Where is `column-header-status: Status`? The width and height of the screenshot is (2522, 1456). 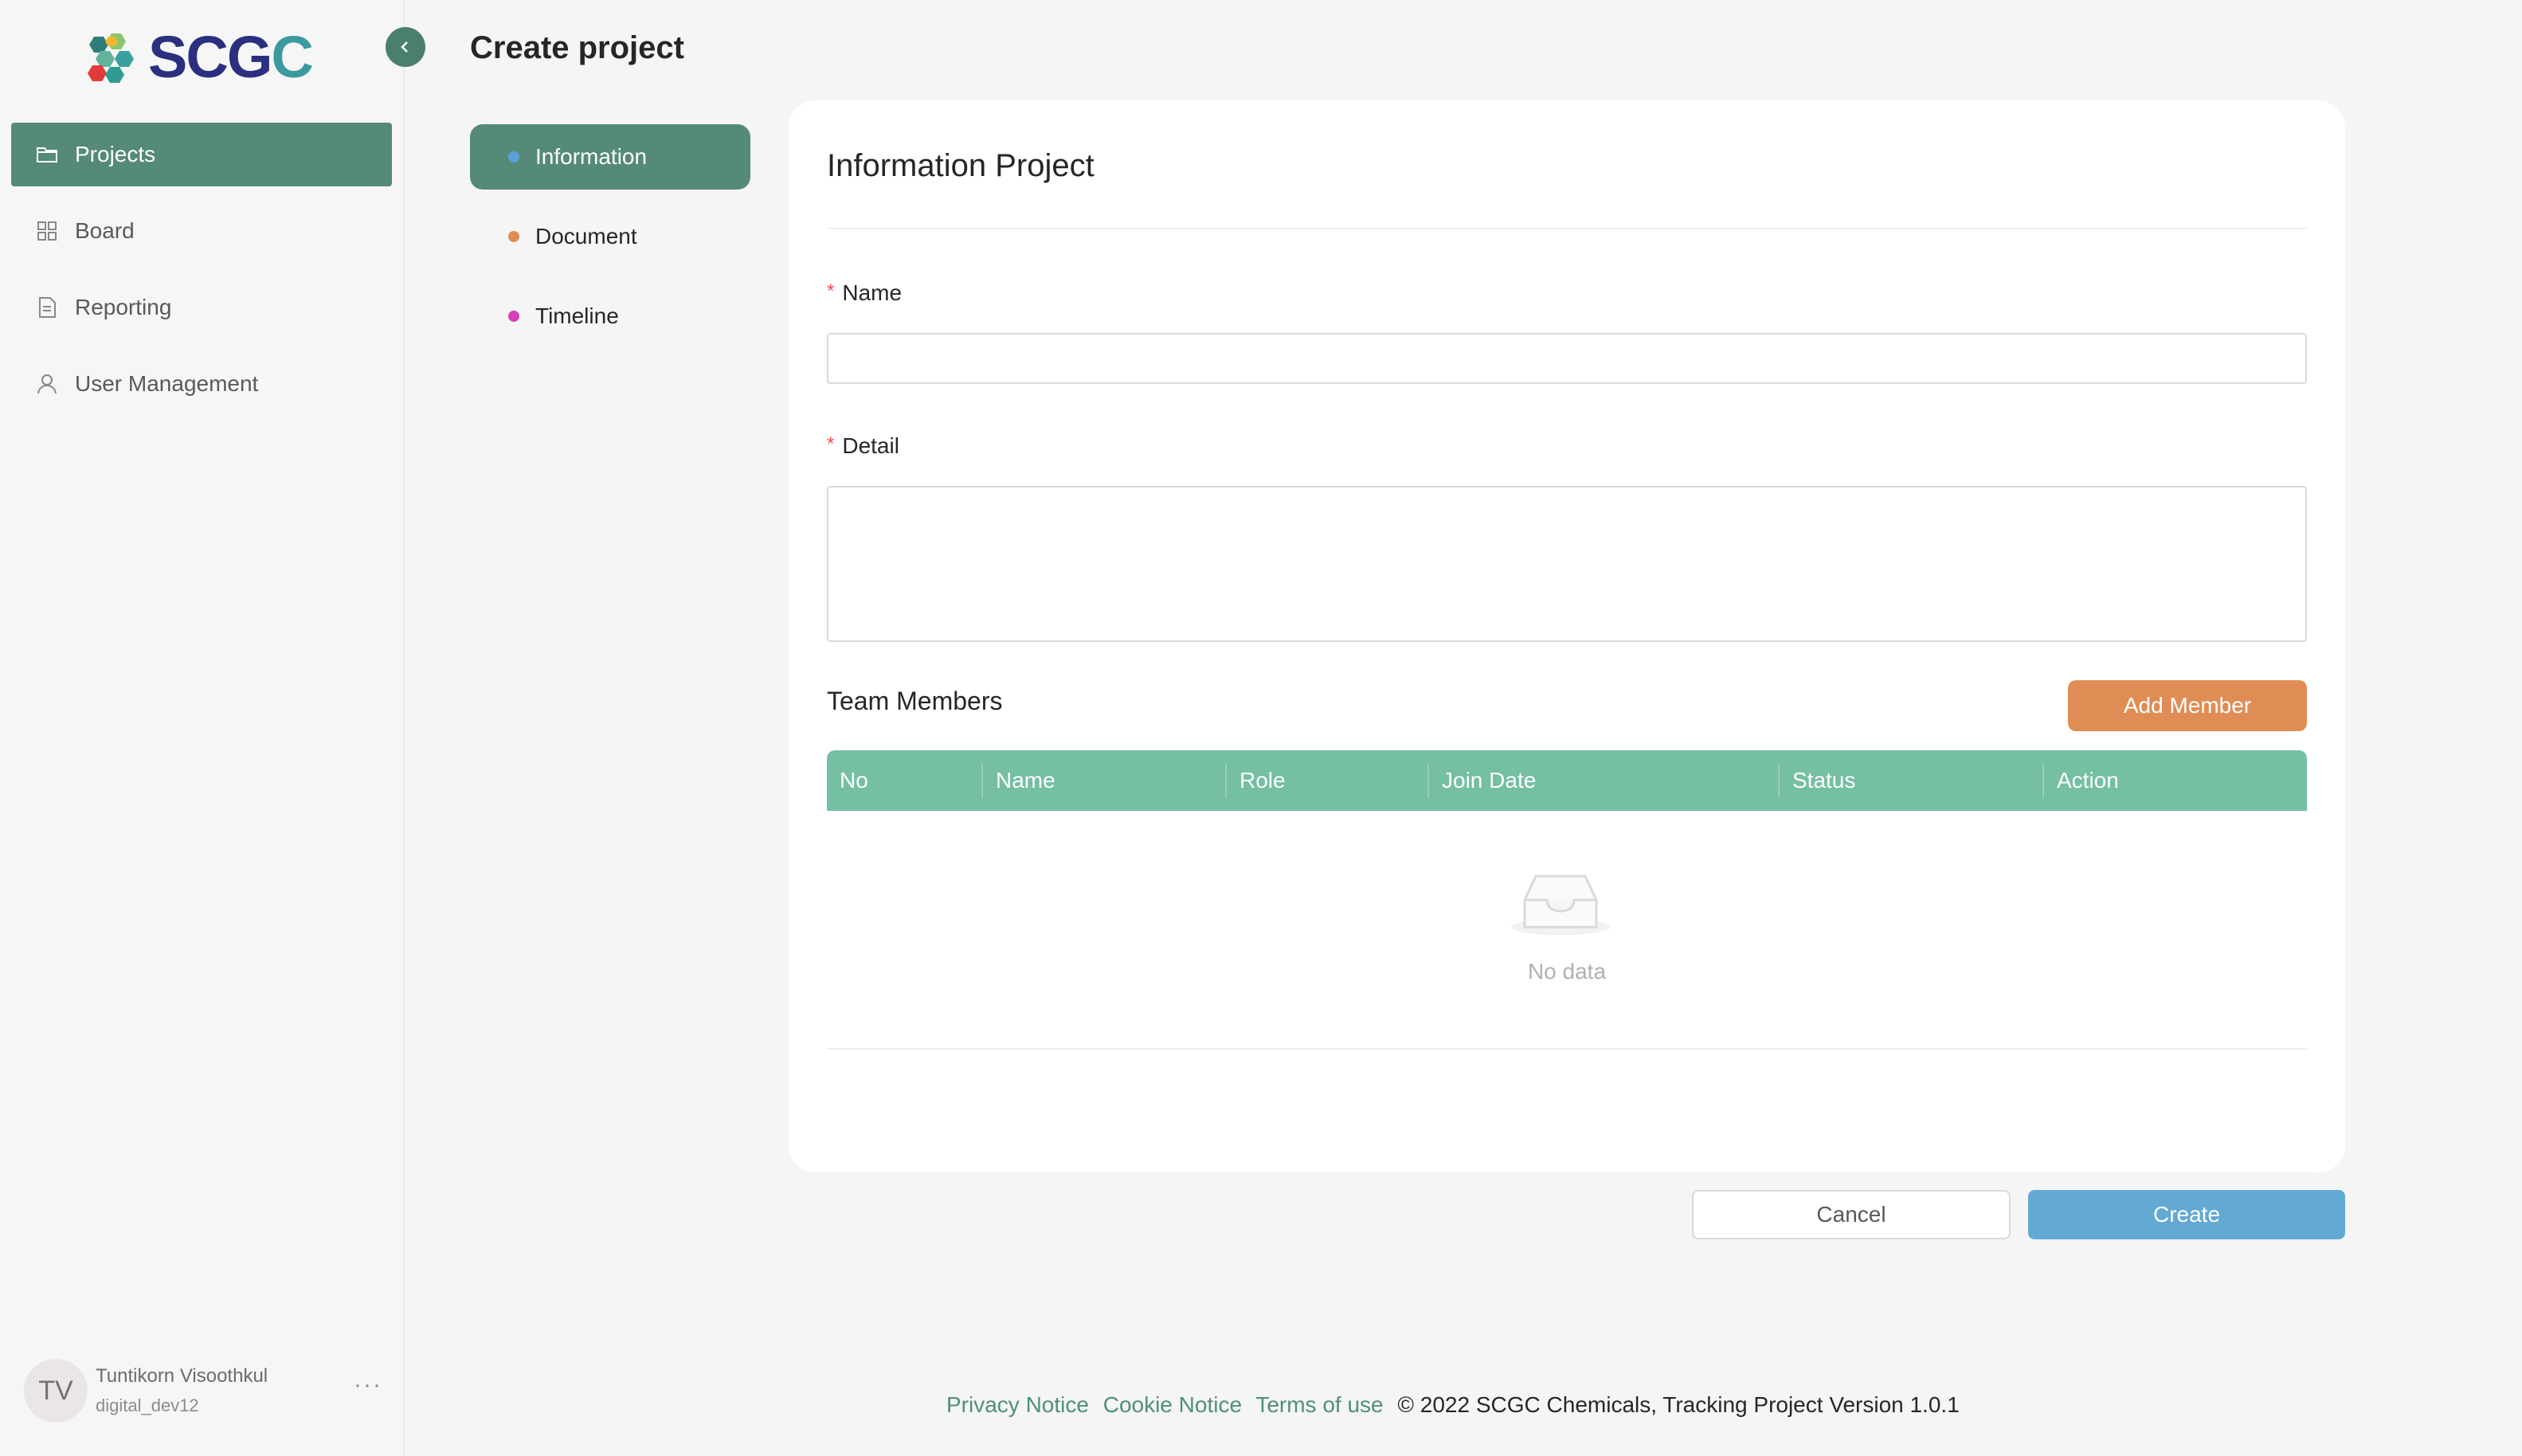 column-header-status: Status is located at coordinates (1910, 780).